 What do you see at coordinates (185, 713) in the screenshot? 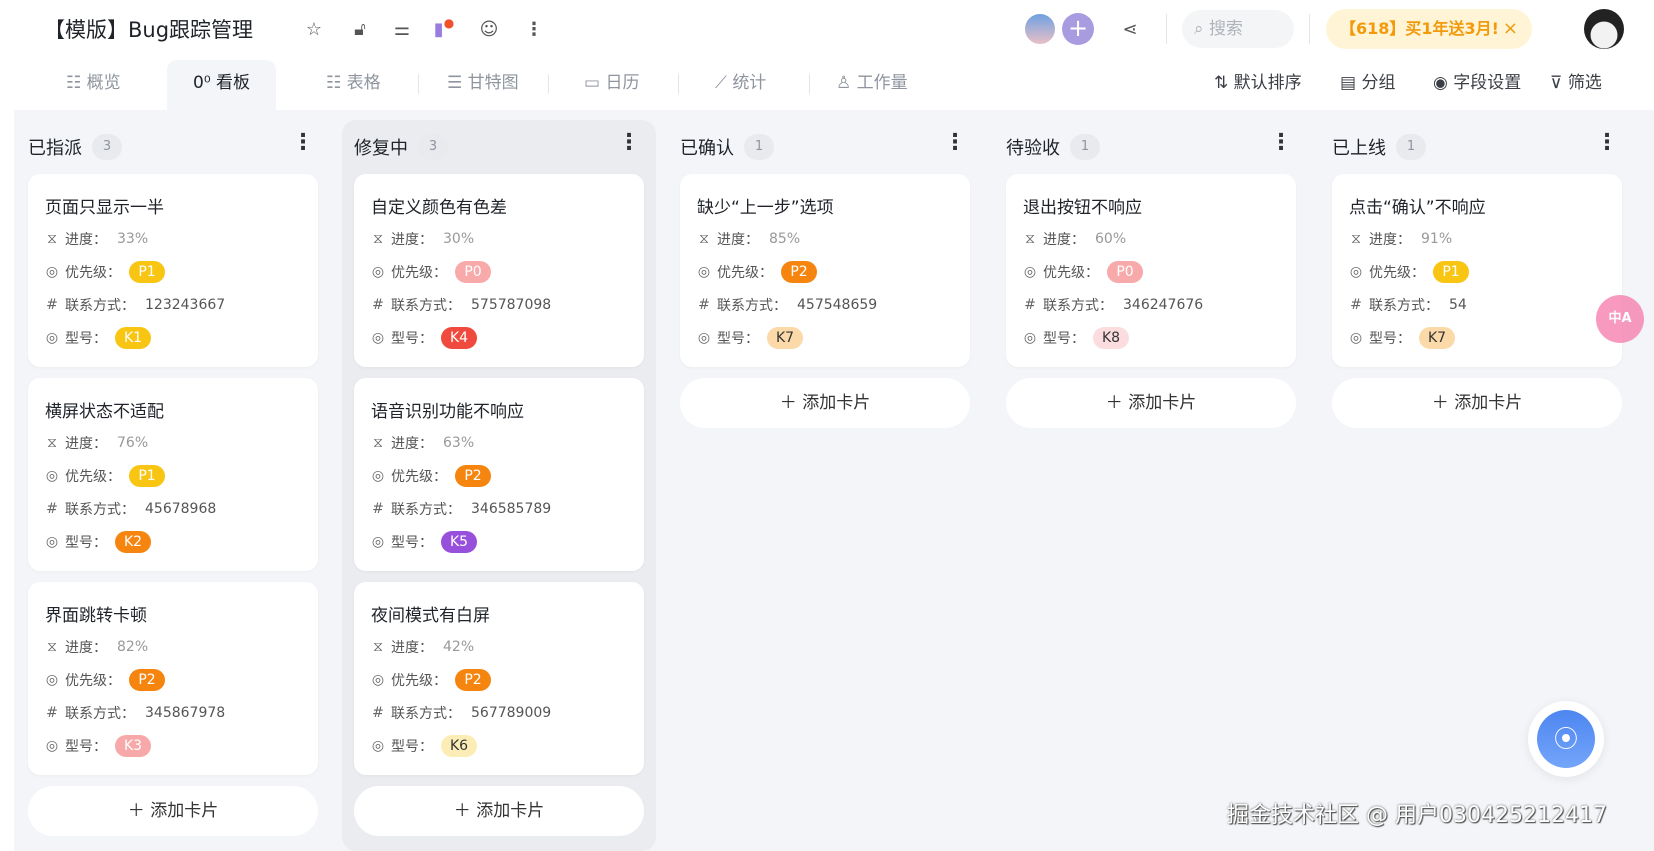
I see `field-value: 345867978` at bounding box center [185, 713].